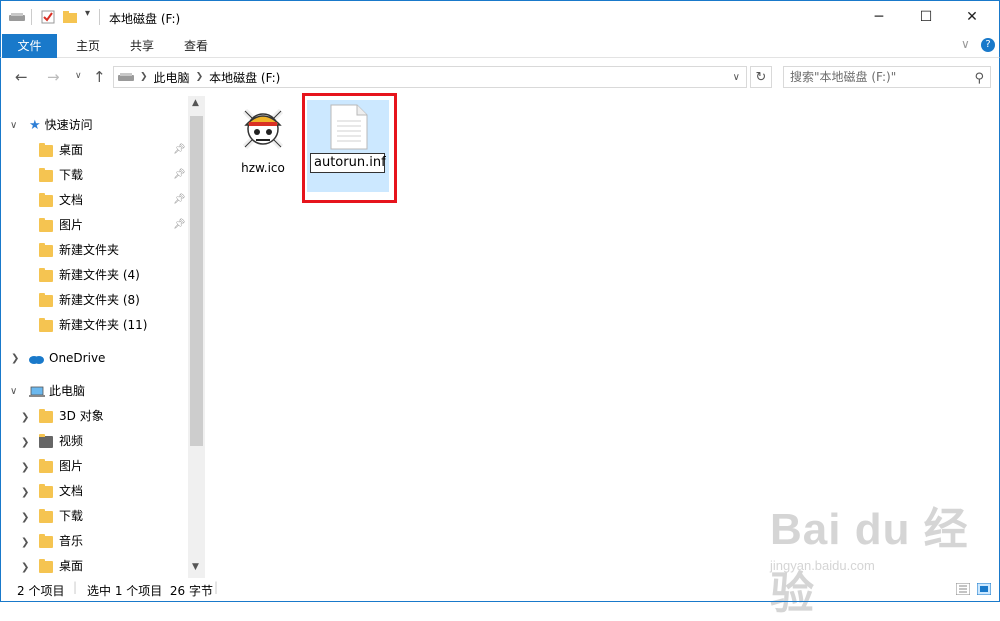 The height and width of the screenshot is (621, 1000). I want to click on tab-home: 主页, so click(88, 46).